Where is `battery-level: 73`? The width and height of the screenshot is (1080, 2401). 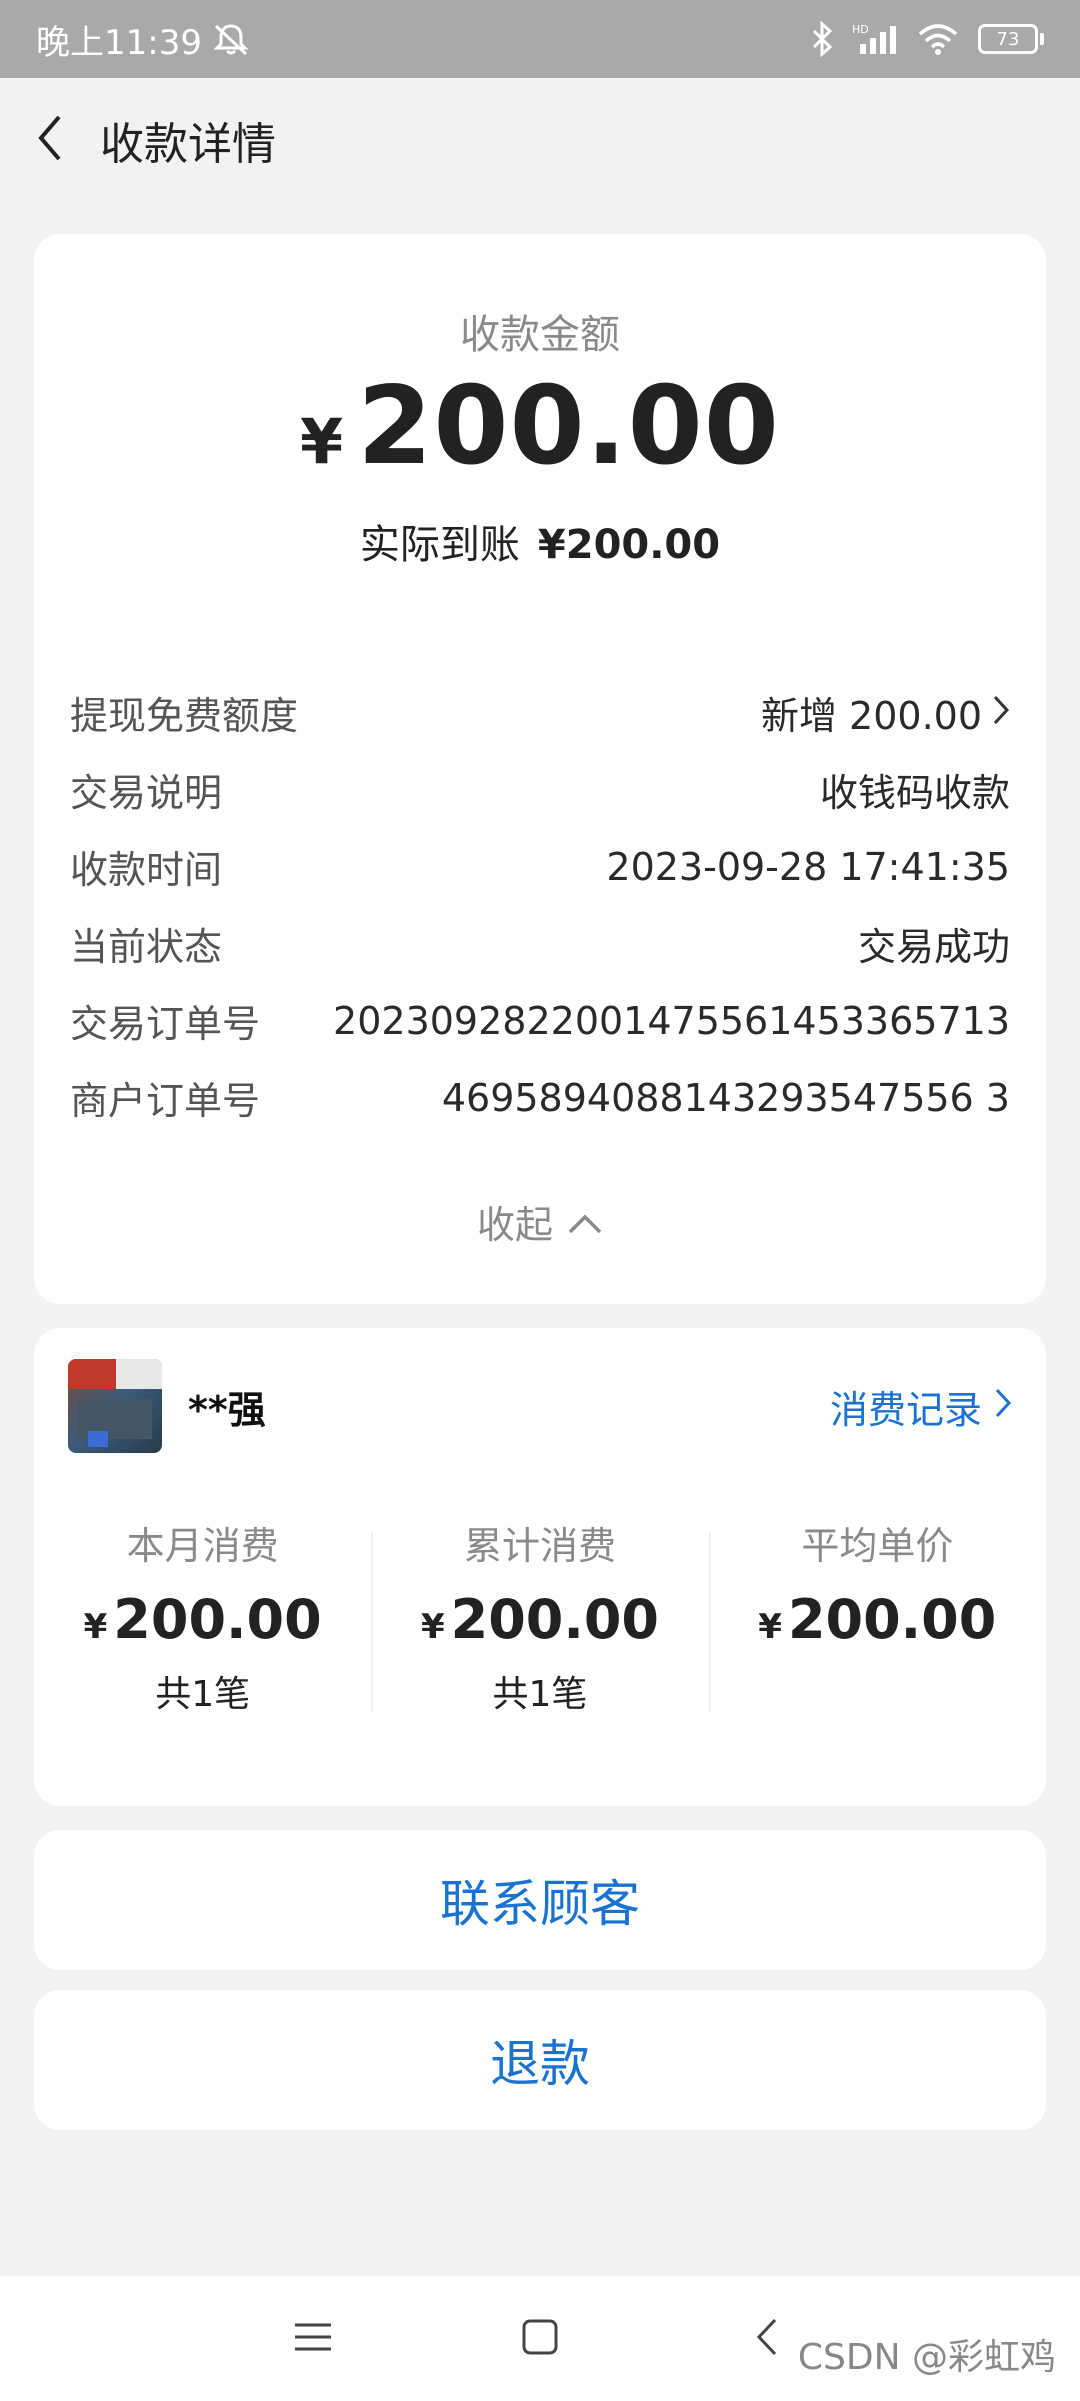 battery-level: 73 is located at coordinates (1008, 39).